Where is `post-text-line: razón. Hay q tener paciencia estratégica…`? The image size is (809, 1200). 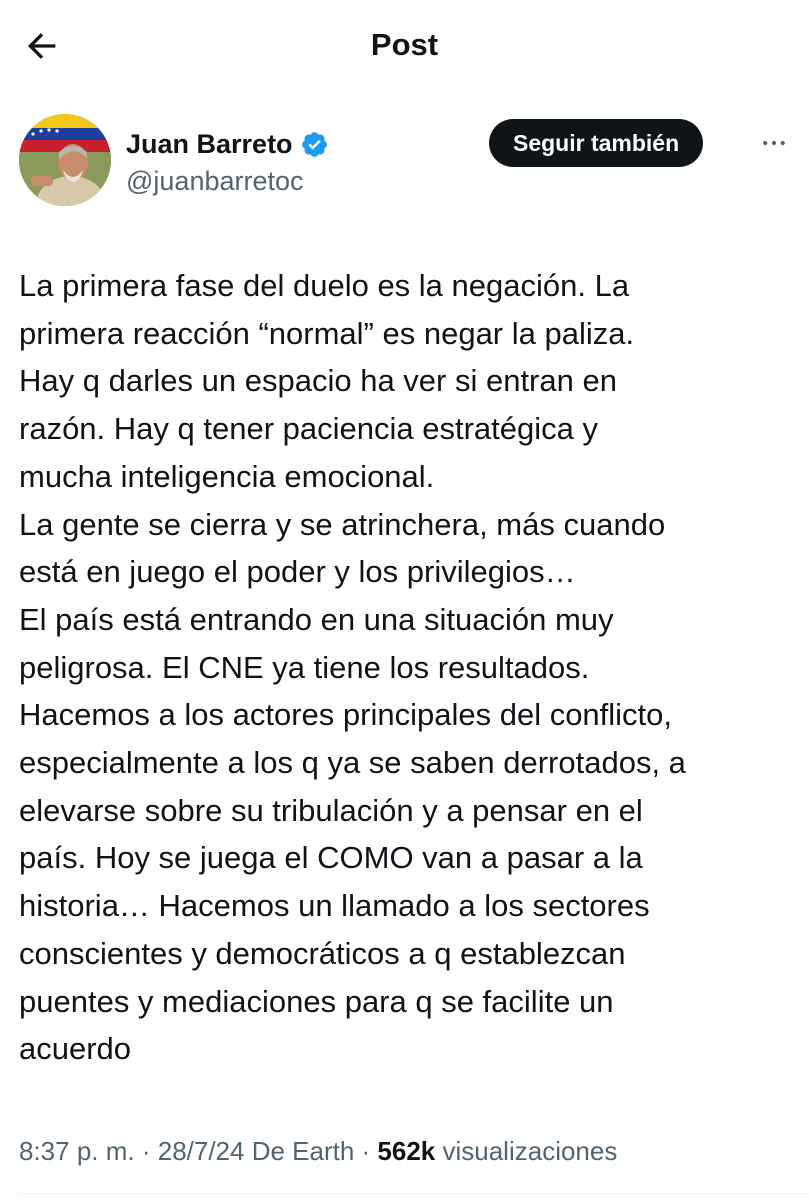
post-text-line: razón. Hay q tener paciencia estratégica… is located at coordinates (308, 429).